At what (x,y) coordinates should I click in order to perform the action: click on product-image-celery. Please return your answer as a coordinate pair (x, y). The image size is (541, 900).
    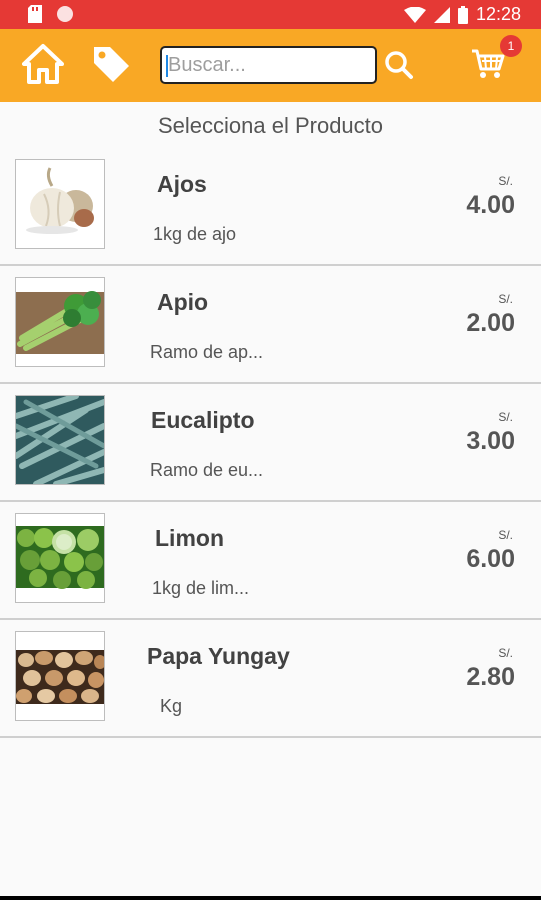
    Looking at the image, I should click on (60, 322).